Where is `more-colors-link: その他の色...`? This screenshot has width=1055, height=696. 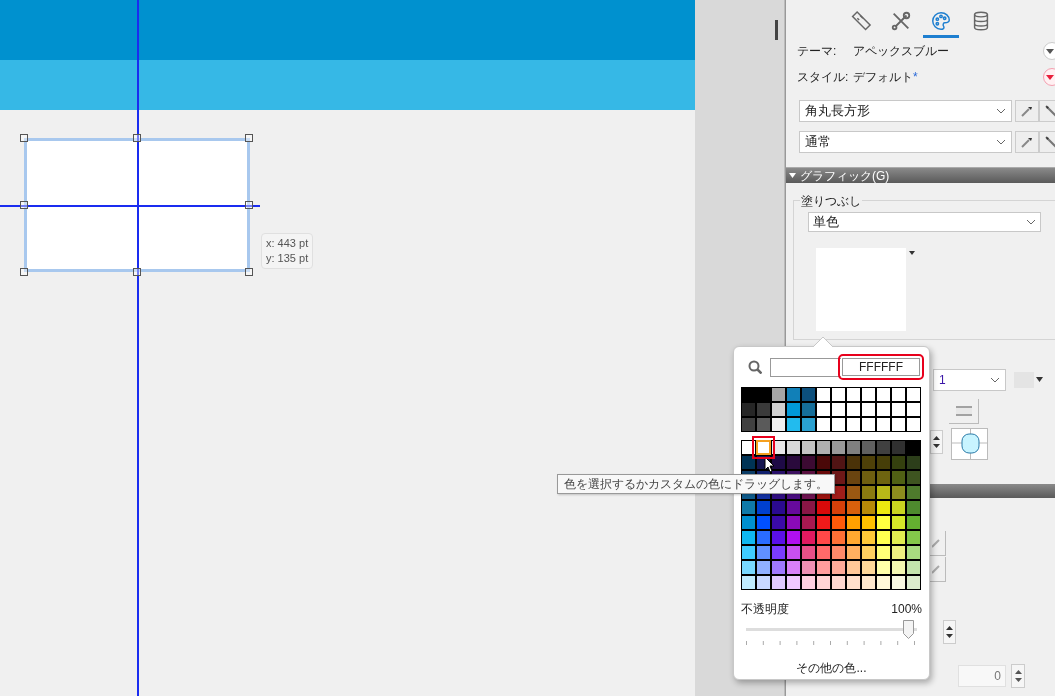 more-colors-link: その他の色... is located at coordinates (831, 668).